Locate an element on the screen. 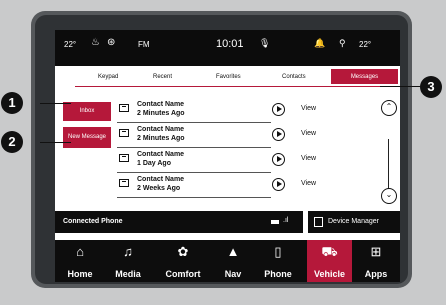  nav-label: Comfort is located at coordinates (183, 274).